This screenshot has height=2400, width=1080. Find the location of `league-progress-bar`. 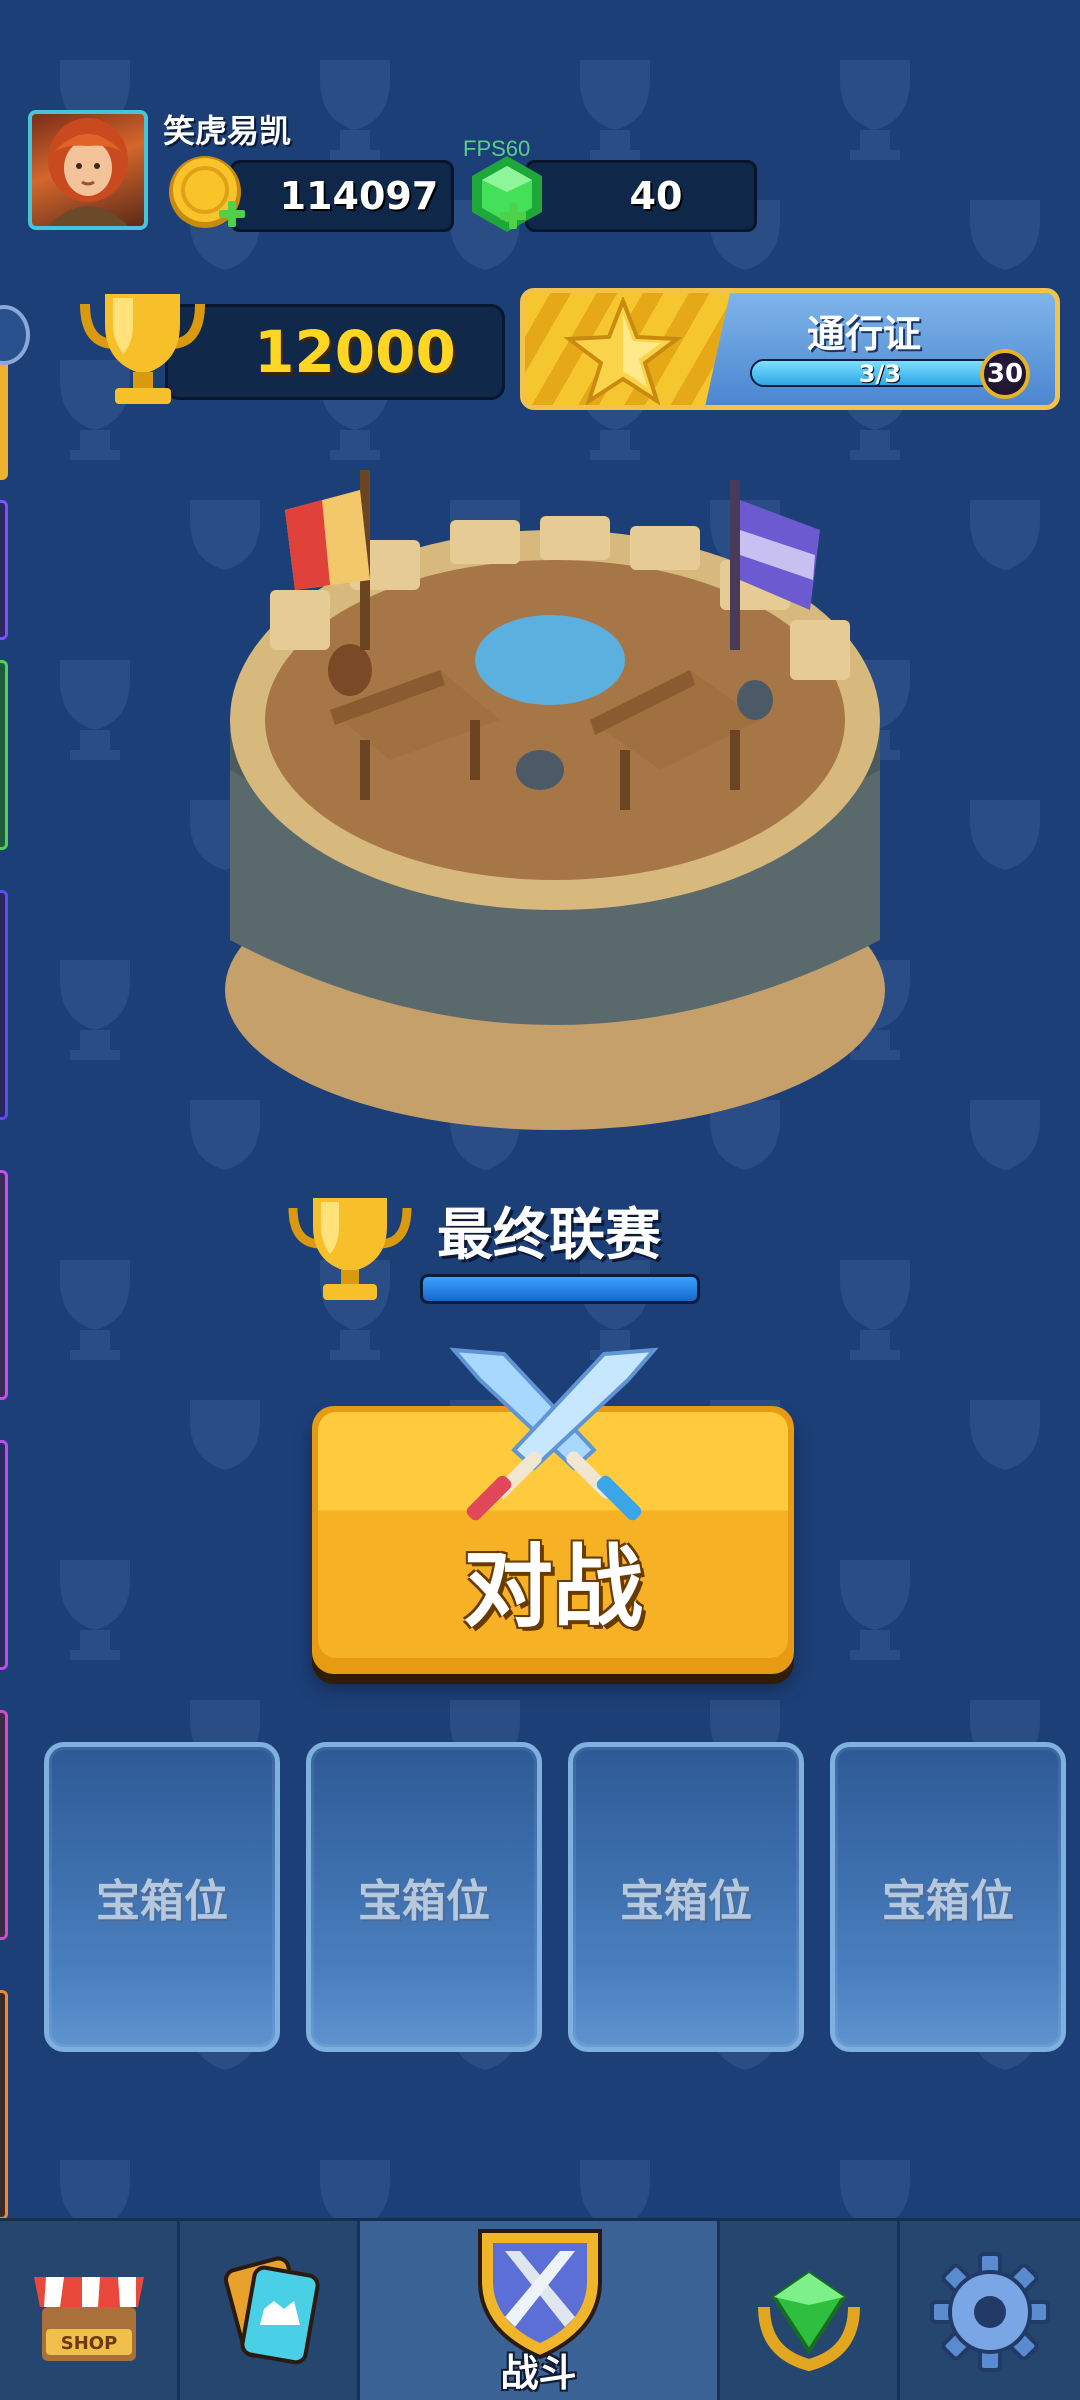

league-progress-bar is located at coordinates (560, 1289).